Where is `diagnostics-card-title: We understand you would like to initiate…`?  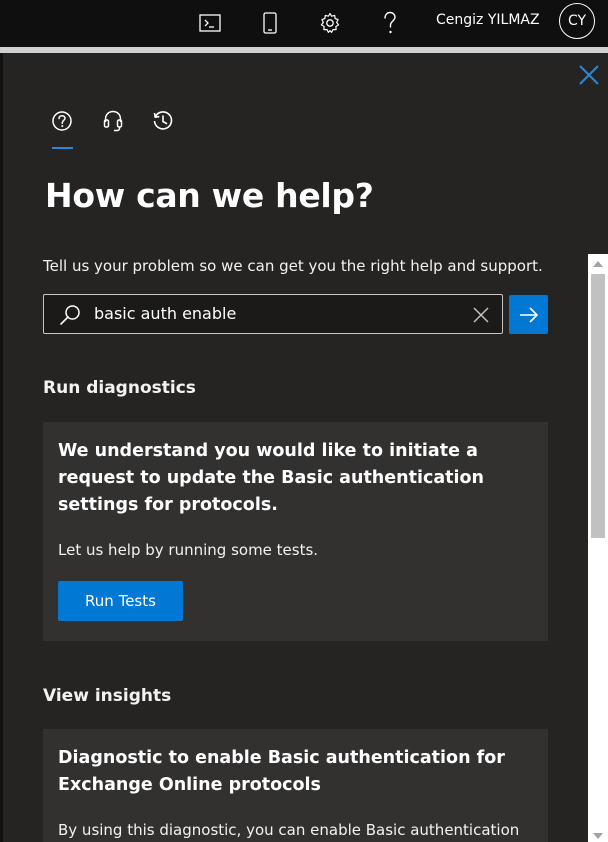 diagnostics-card-title: We understand you would like to initiate… is located at coordinates (271, 478).